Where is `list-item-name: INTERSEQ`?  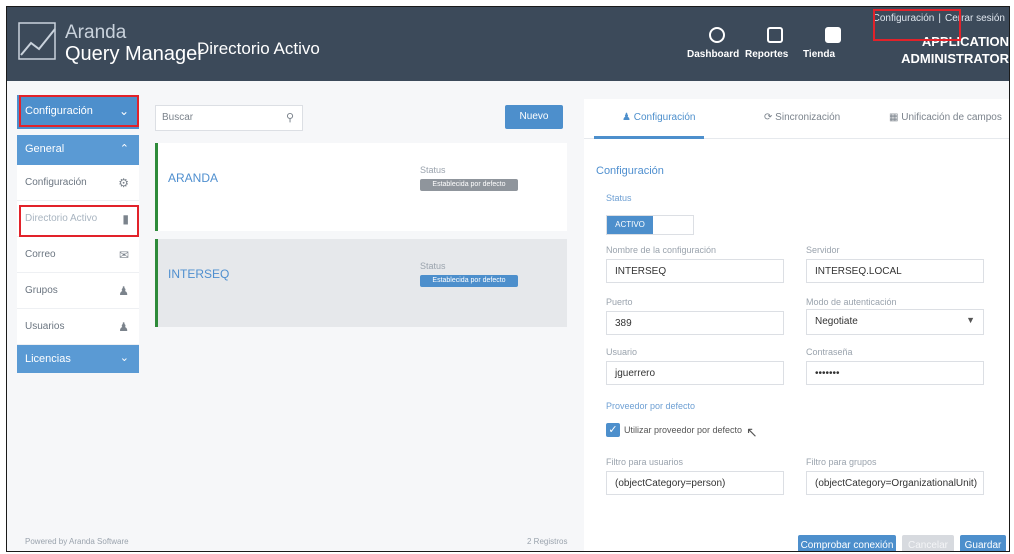
list-item-name: INTERSEQ is located at coordinates (199, 274).